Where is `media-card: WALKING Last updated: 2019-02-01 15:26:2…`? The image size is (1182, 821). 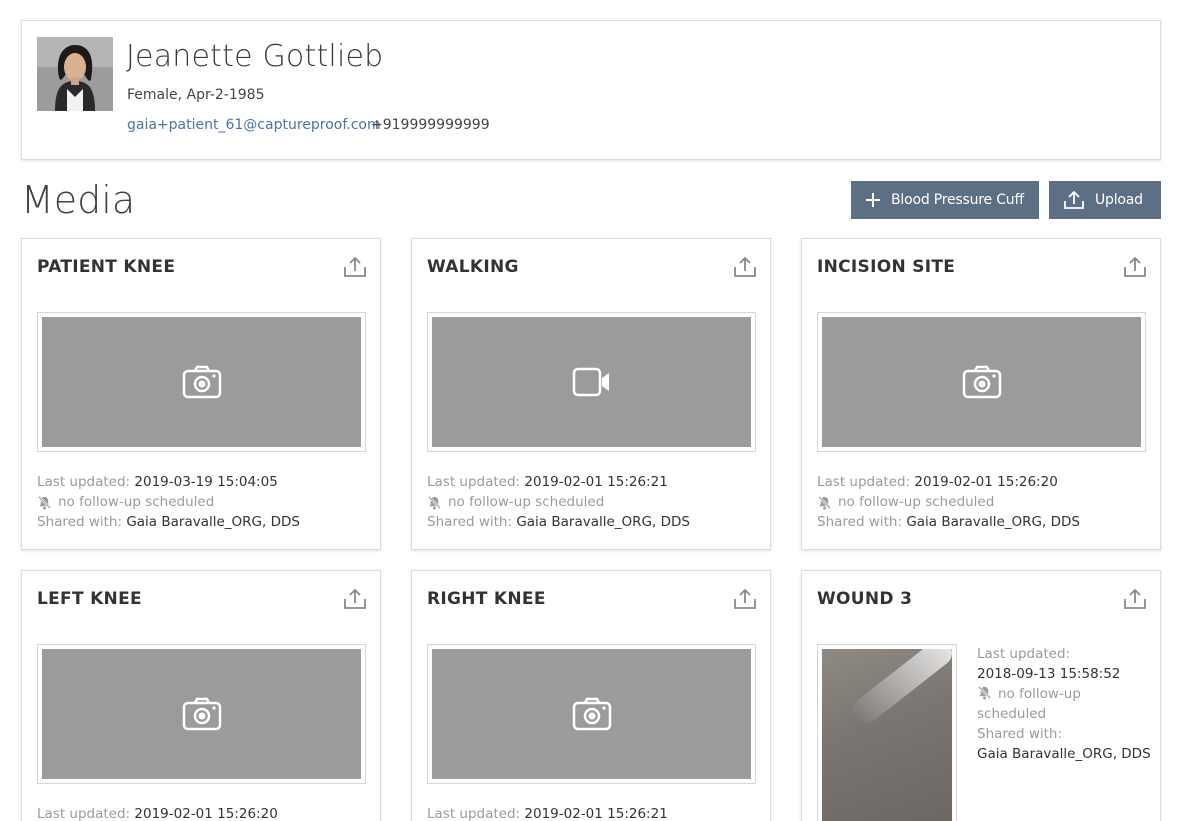
media-card: WALKING Last updated: 2019-02-01 15:26:2… is located at coordinates (591, 394).